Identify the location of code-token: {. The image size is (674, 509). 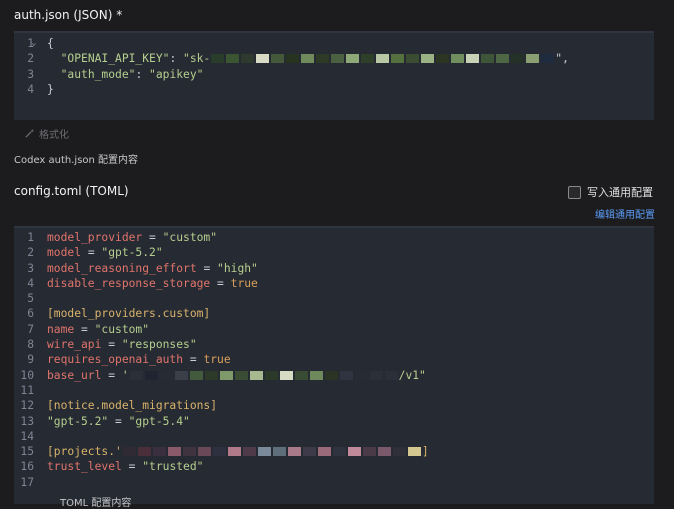
(50, 43).